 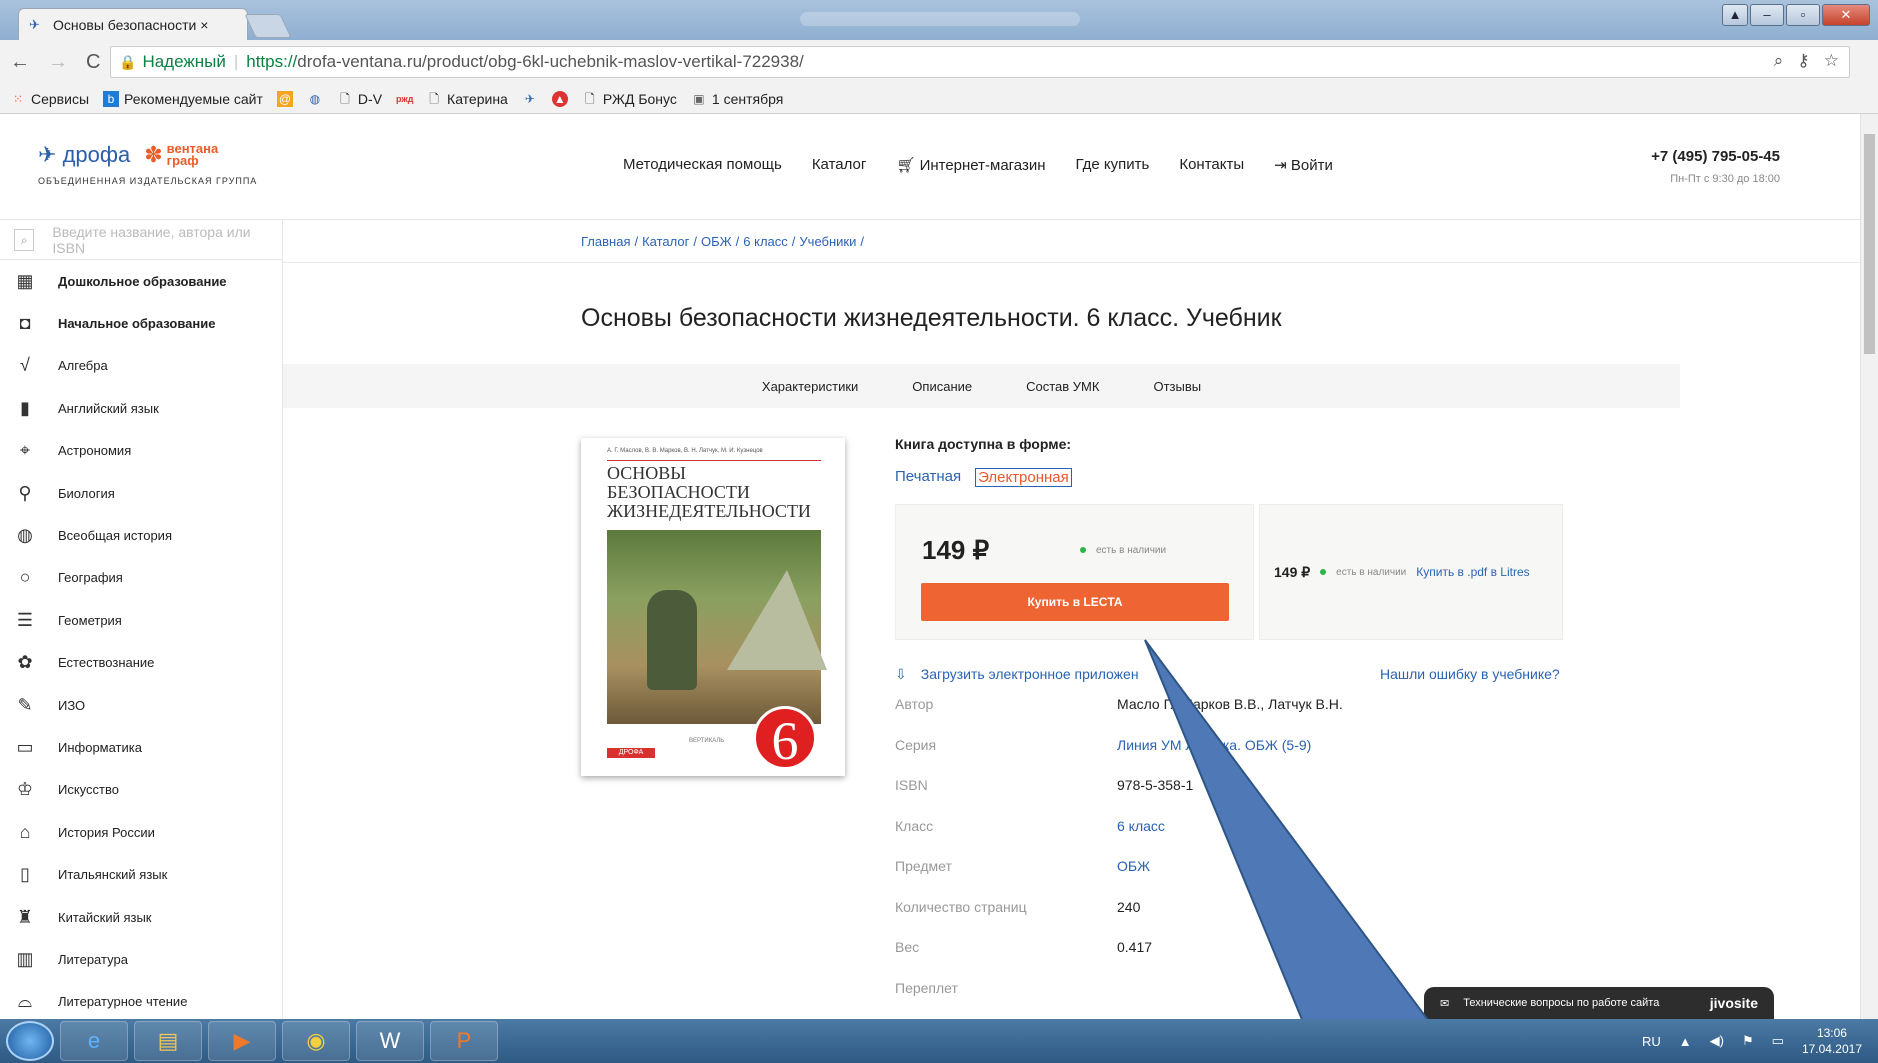 I want to click on bookmark-1sept: ▣ 1 сентября, so click(x=737, y=99).